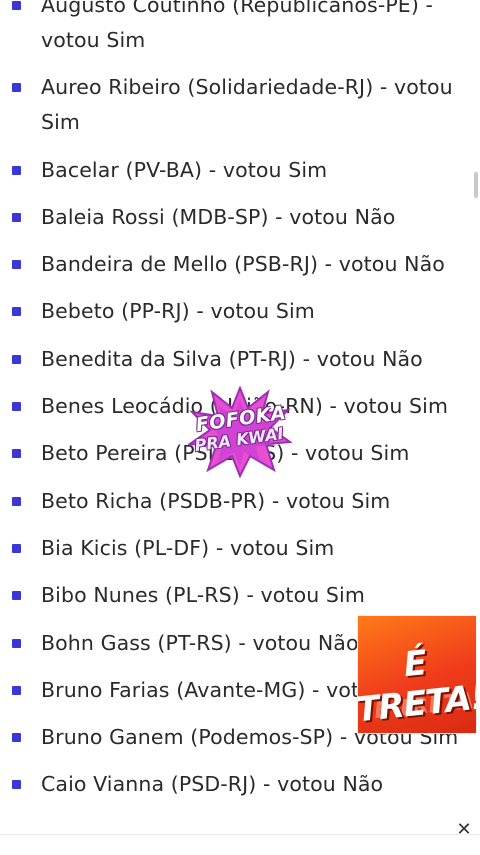 This screenshot has width=480, height=855. Describe the element at coordinates (476, 185) in the screenshot. I see `scrollbar-thumb` at that location.